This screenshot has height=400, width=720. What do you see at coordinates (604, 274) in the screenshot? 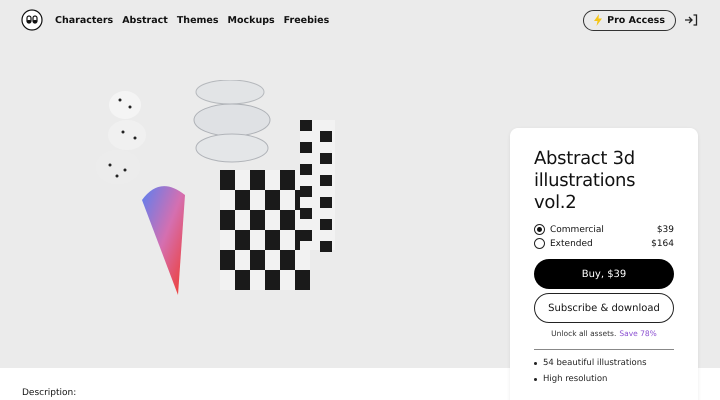
I see `buy-button: Buy, $39` at bounding box center [604, 274].